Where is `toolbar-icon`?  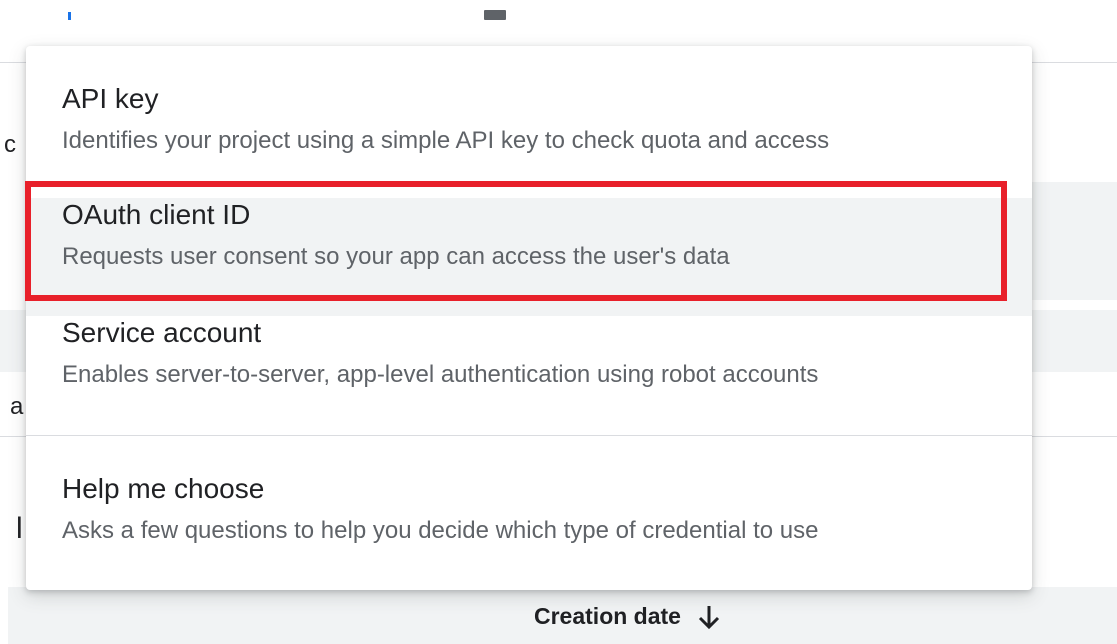 toolbar-icon is located at coordinates (495, 15).